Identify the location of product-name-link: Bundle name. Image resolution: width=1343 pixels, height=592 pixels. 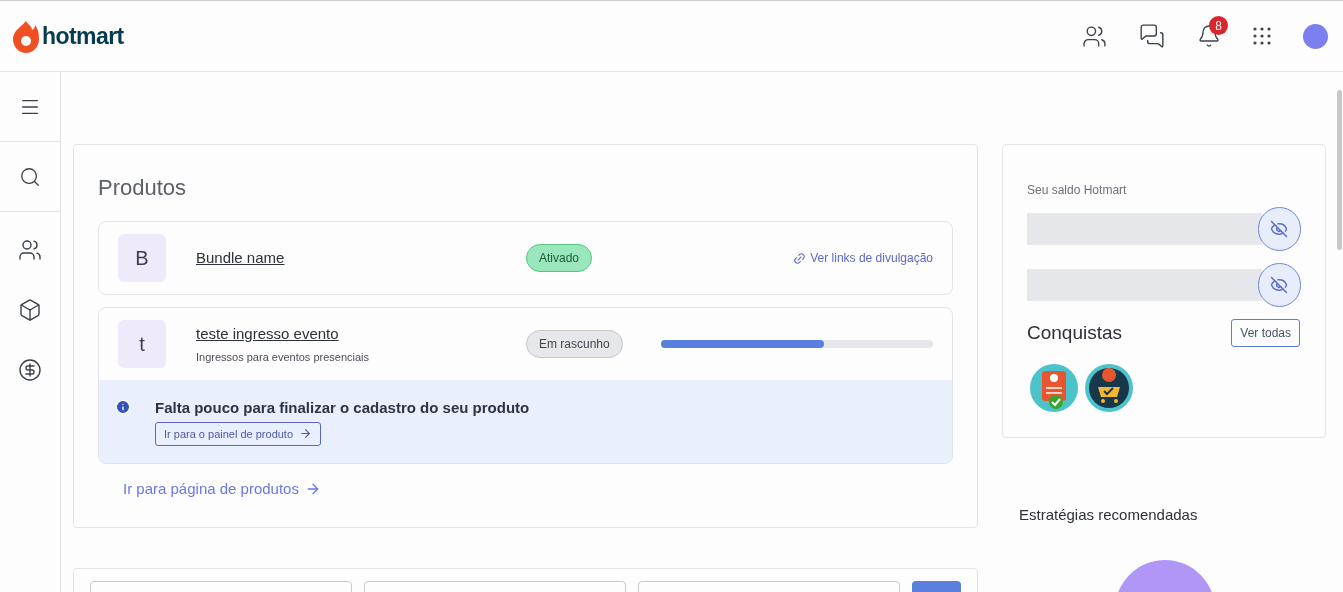
(361, 258).